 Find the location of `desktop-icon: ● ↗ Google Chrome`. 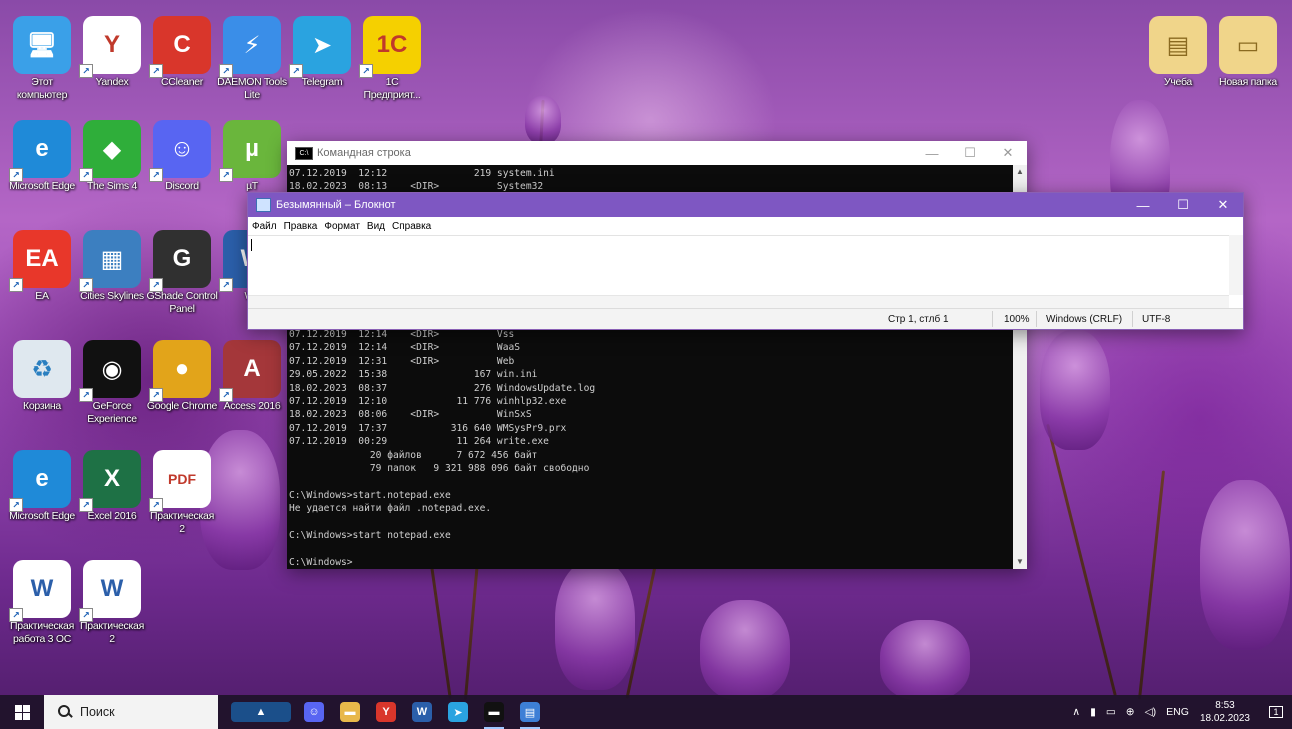

desktop-icon: ● ↗ Google Chrome is located at coordinates (182, 376).